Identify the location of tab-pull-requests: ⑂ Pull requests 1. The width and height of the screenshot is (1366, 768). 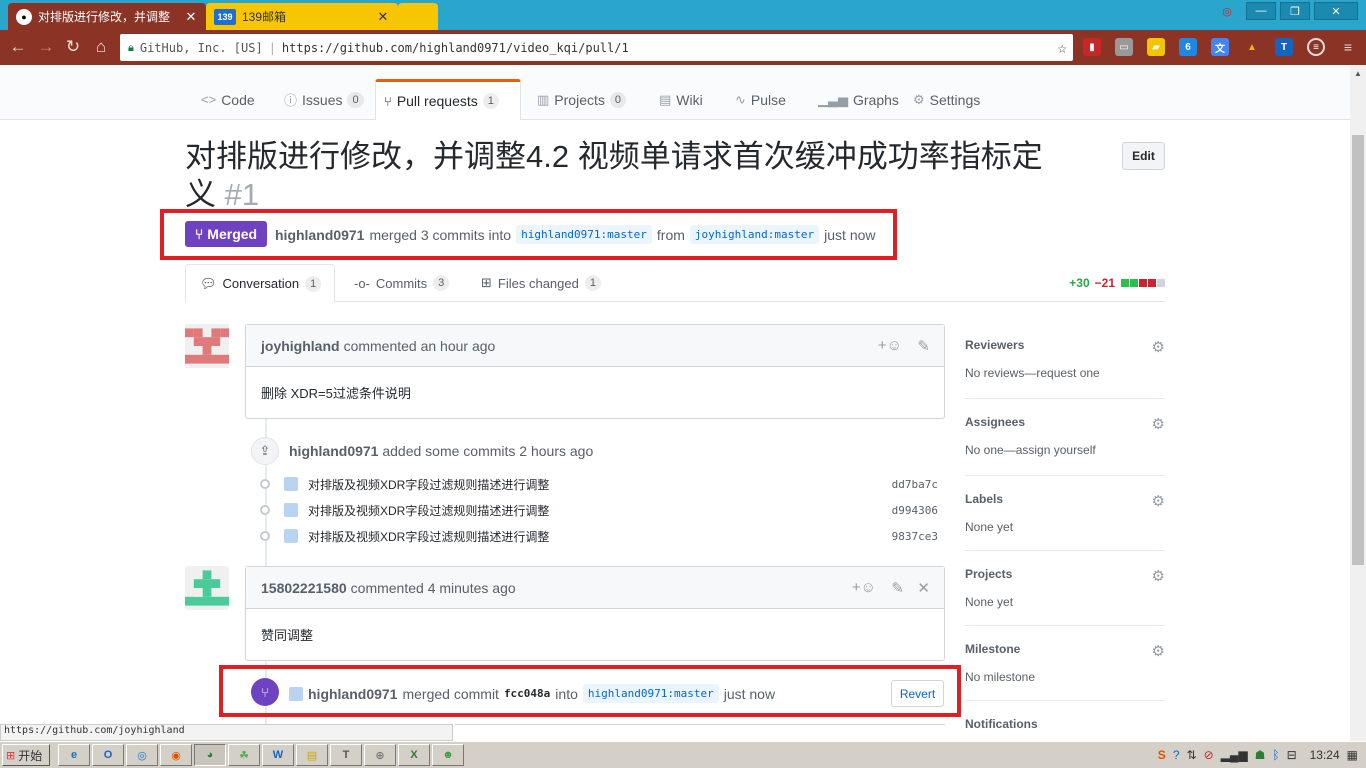
(448, 99).